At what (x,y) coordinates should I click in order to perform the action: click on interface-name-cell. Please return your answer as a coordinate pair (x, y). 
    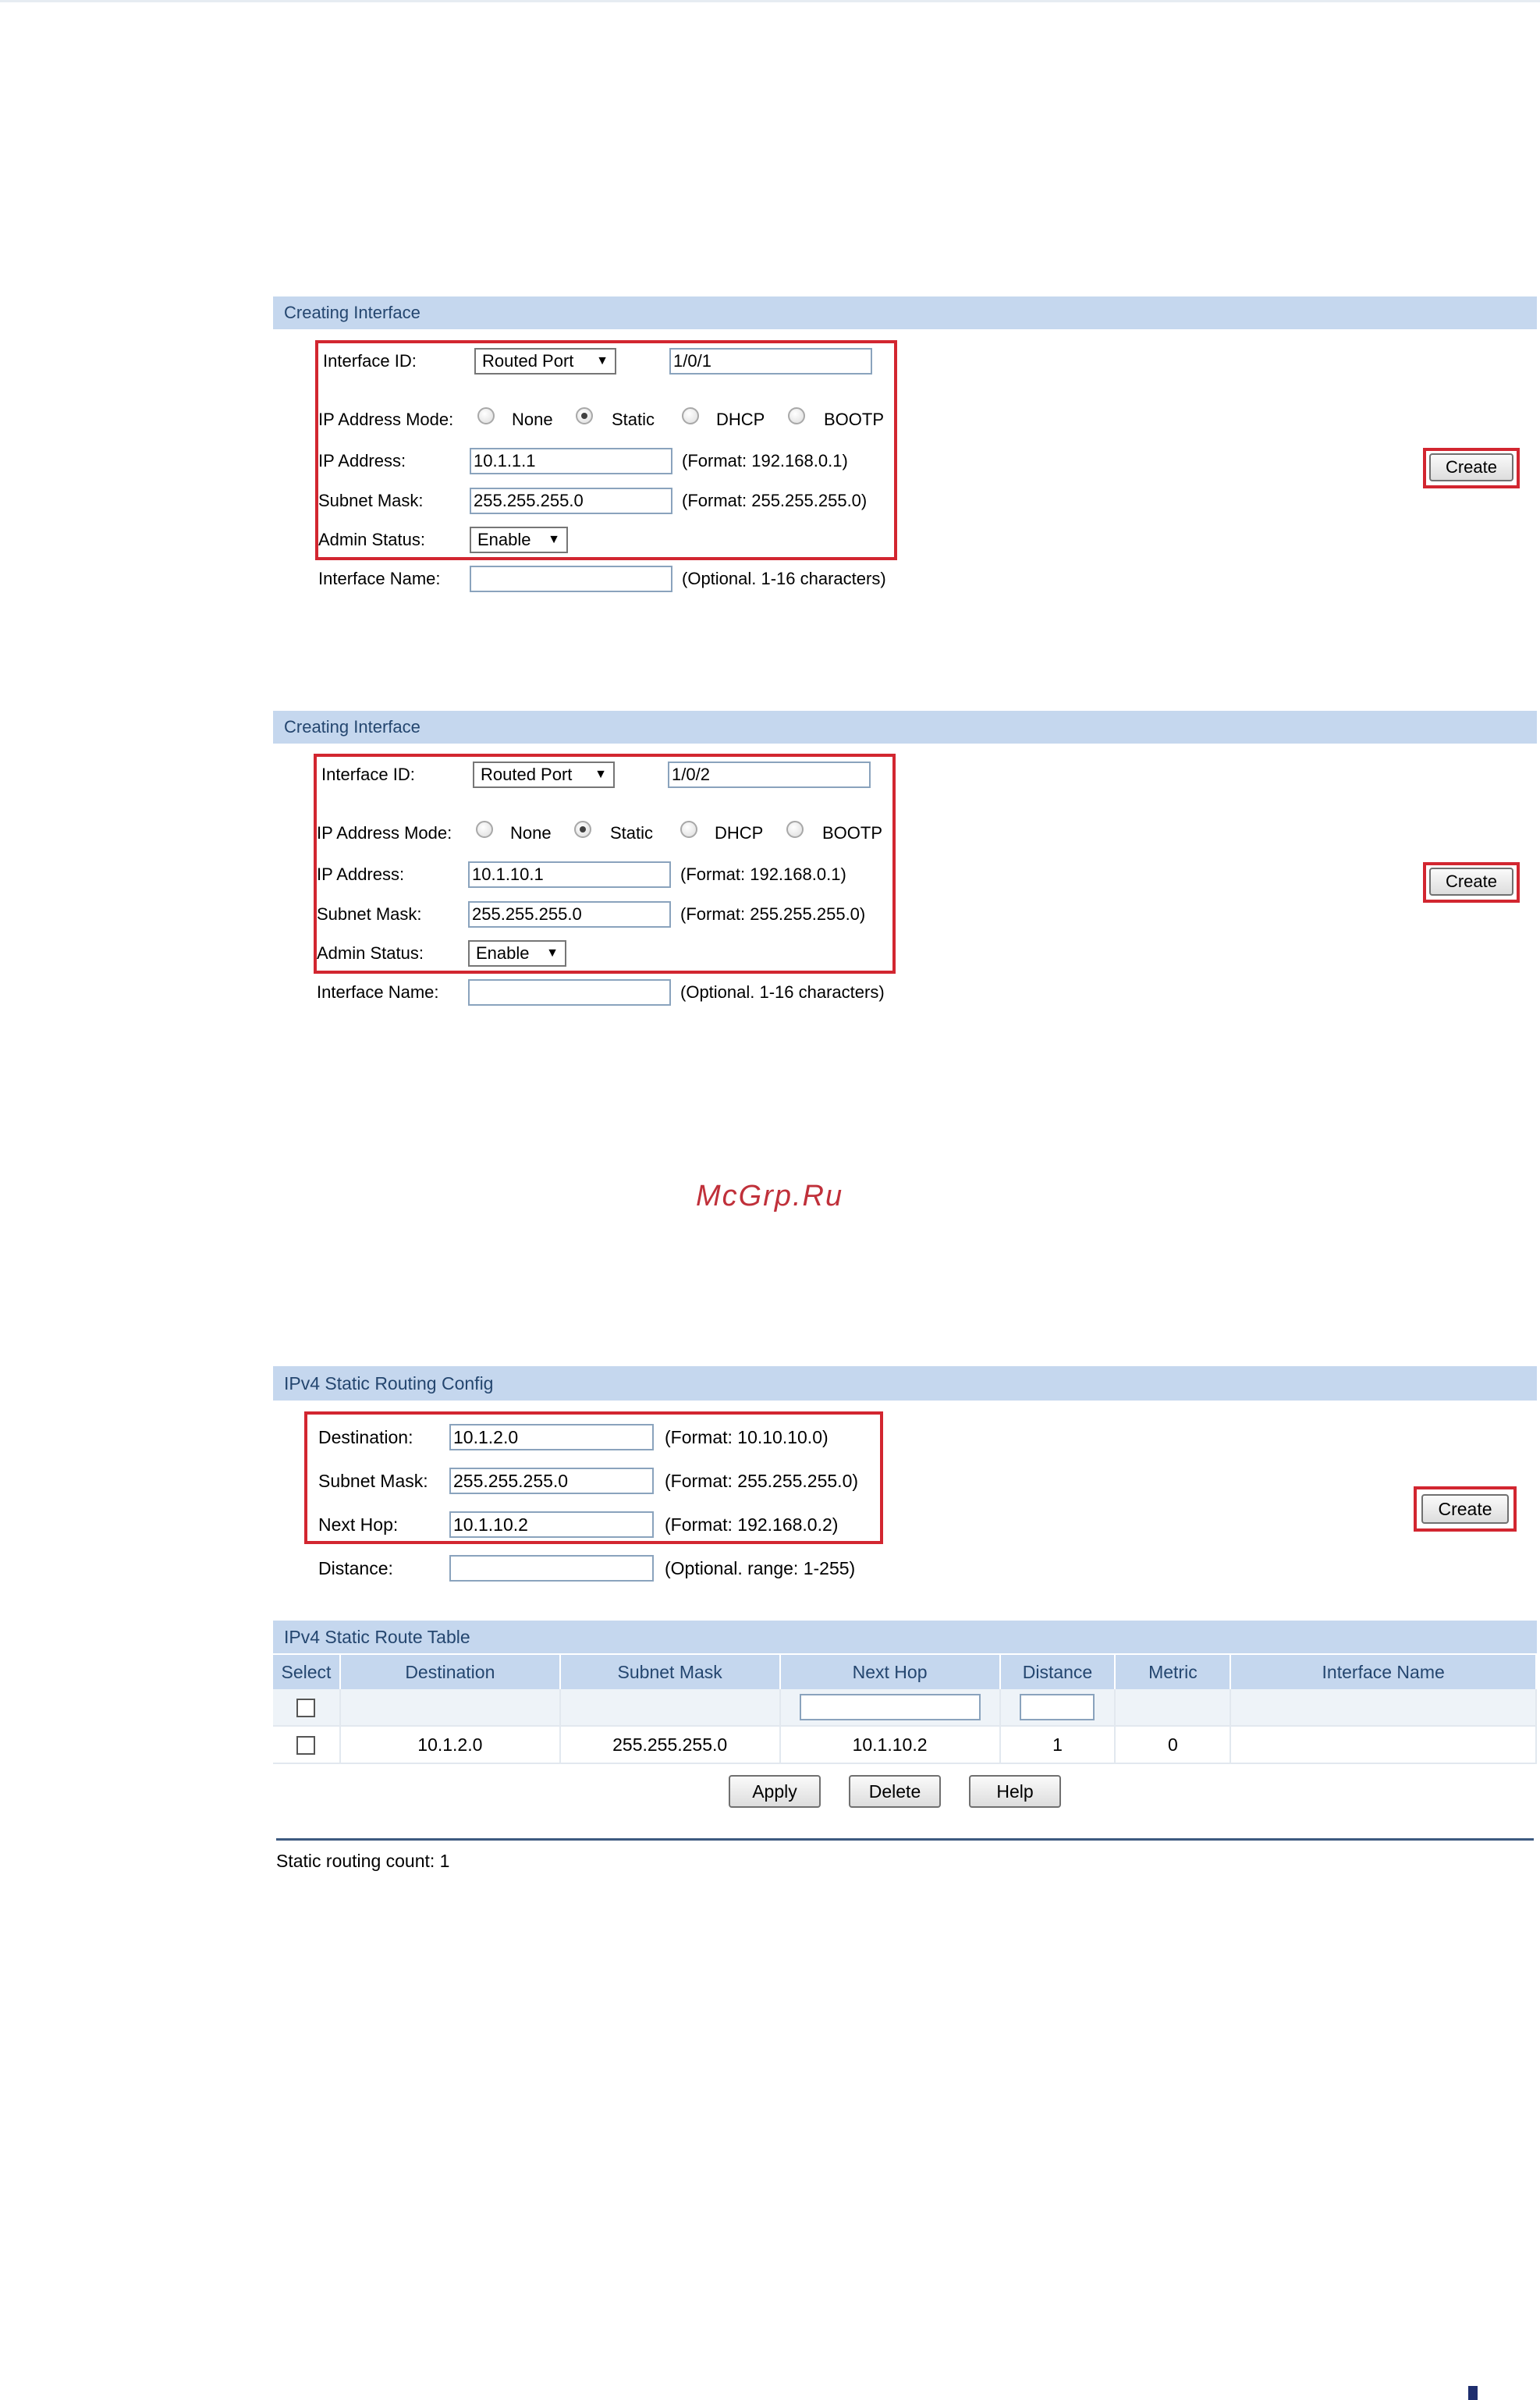
    Looking at the image, I should click on (1383, 1745).